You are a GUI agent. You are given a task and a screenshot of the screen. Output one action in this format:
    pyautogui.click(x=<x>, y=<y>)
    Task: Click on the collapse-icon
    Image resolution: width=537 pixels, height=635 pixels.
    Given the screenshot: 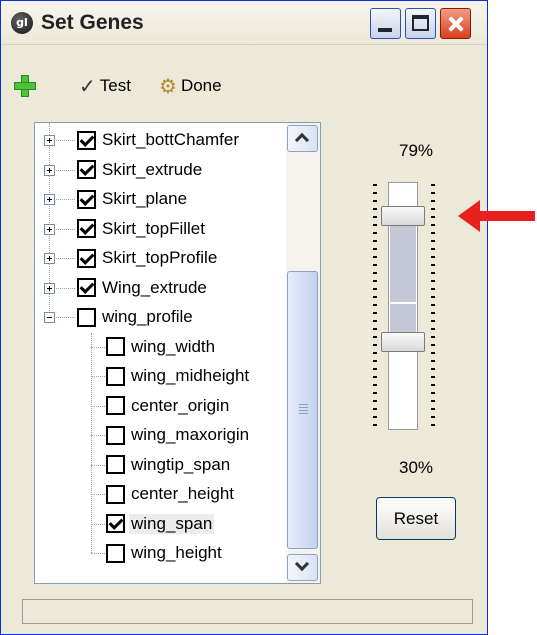 What is the action you would take?
    pyautogui.click(x=49, y=317)
    